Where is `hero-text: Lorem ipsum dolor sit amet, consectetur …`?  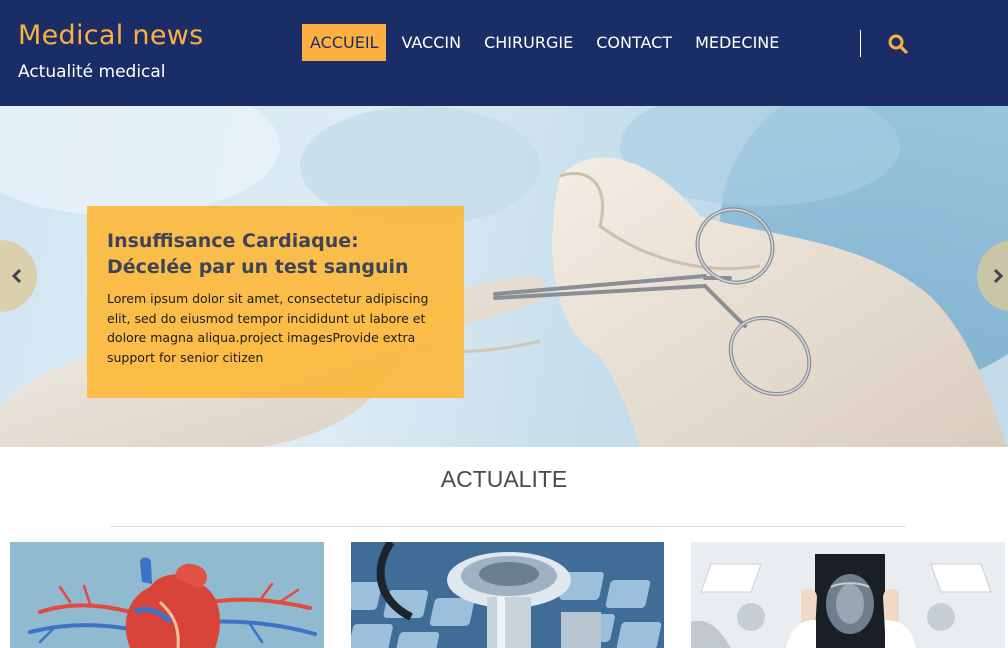 hero-text: Lorem ipsum dolor sit amet, consectetur … is located at coordinates (268, 328).